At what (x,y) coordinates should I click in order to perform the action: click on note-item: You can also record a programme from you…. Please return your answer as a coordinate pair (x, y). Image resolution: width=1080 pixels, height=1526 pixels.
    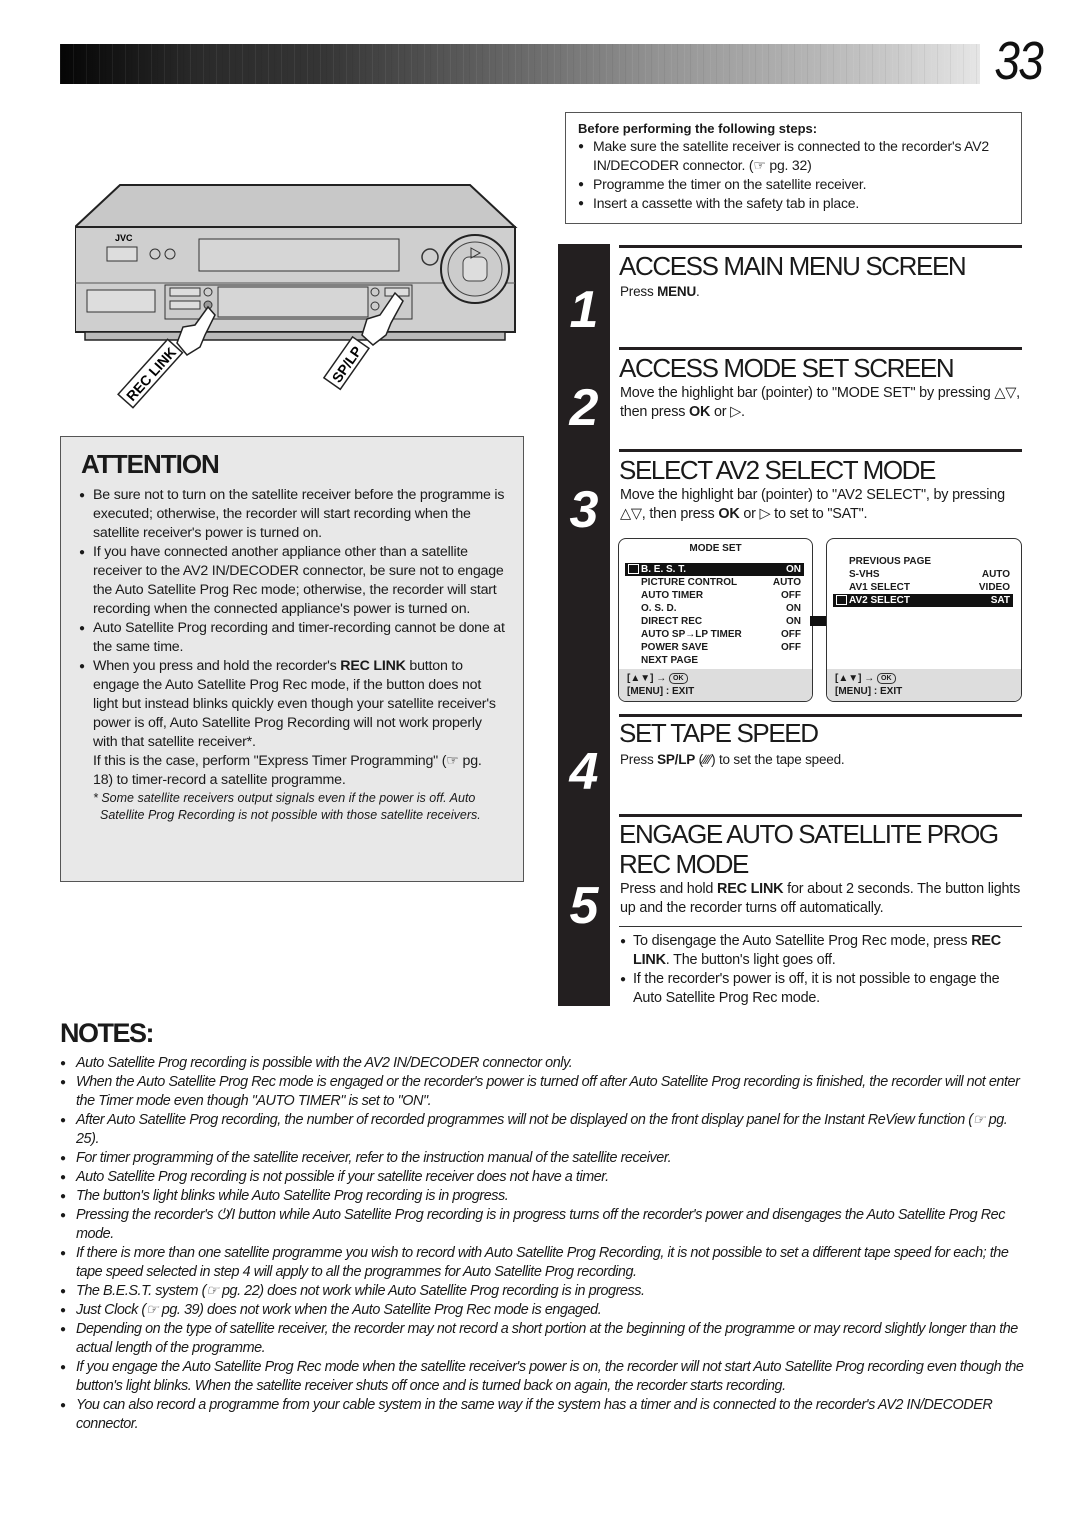
    Looking at the image, I should click on (542, 1415).